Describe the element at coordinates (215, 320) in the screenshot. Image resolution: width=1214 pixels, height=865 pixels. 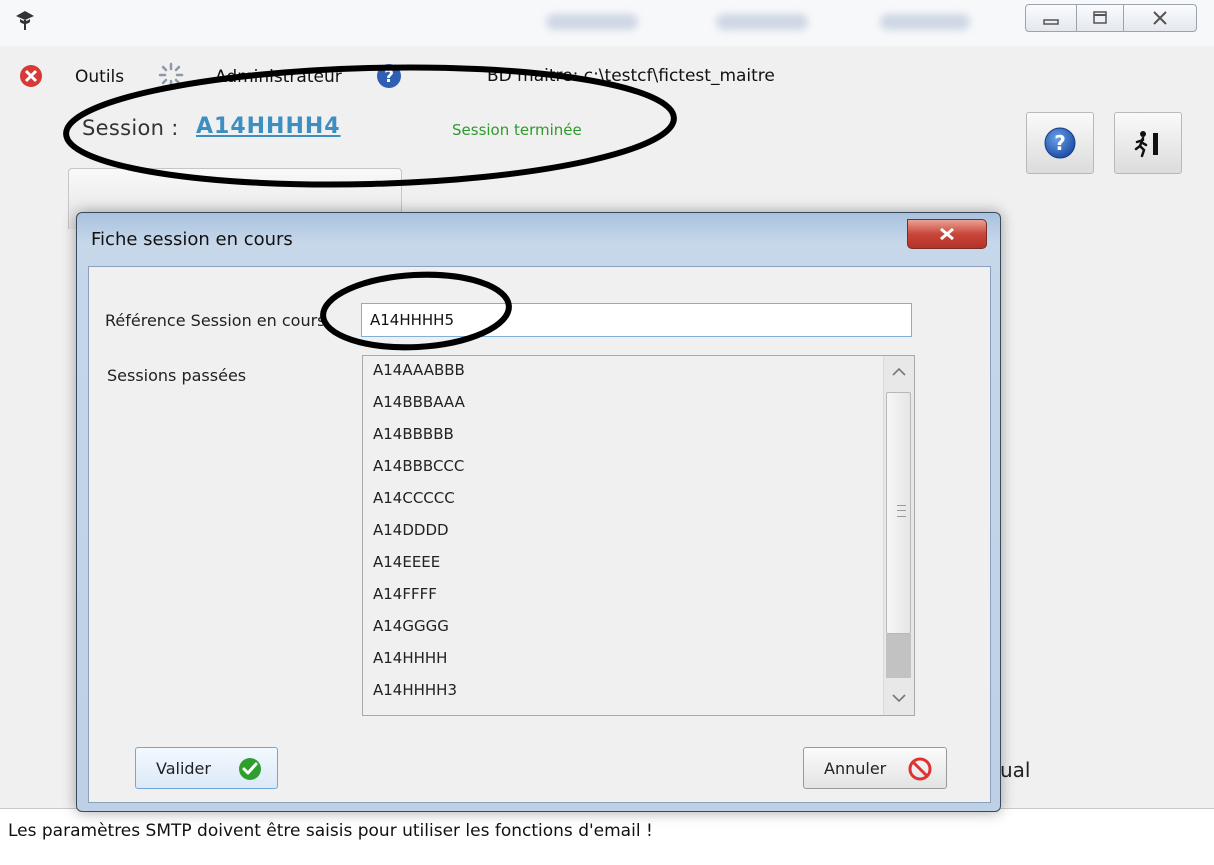
I see `ref-session-label: Référence Session en cours` at that location.